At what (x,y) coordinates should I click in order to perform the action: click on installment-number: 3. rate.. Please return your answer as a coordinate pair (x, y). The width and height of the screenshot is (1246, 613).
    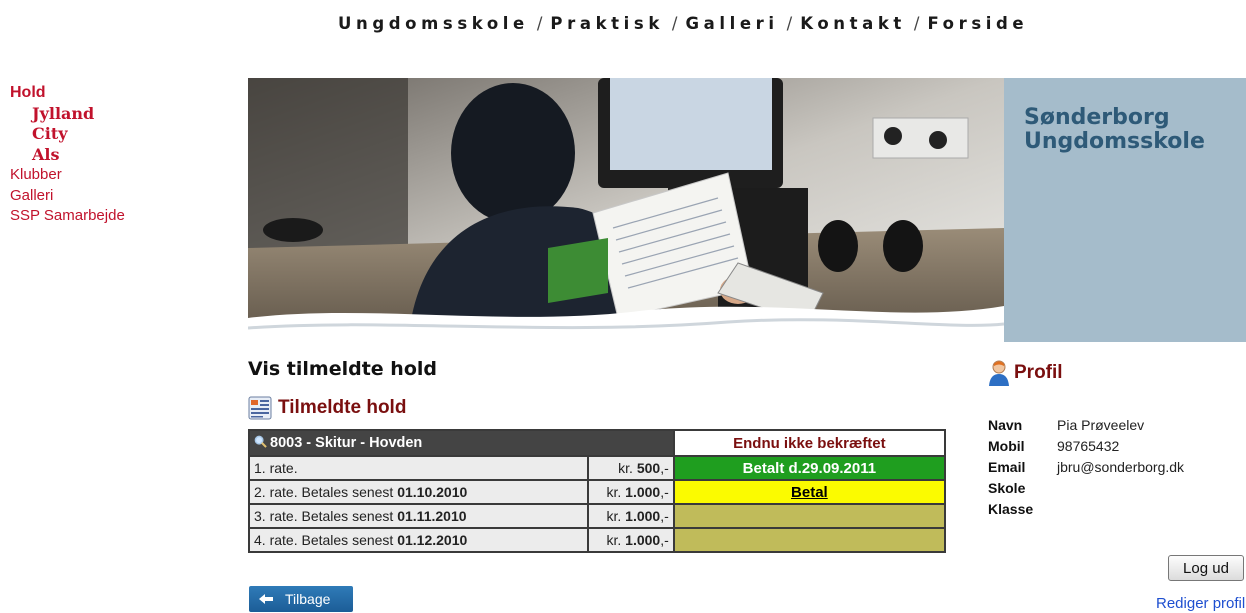
    Looking at the image, I should click on (276, 516).